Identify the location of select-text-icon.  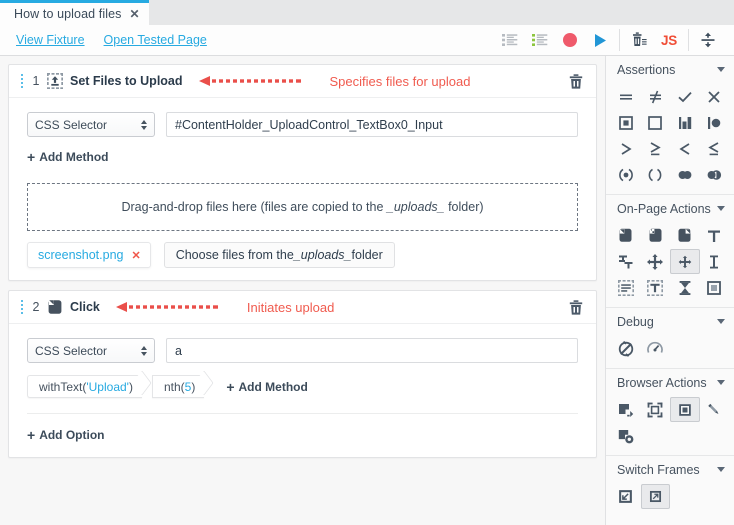
(715, 261).